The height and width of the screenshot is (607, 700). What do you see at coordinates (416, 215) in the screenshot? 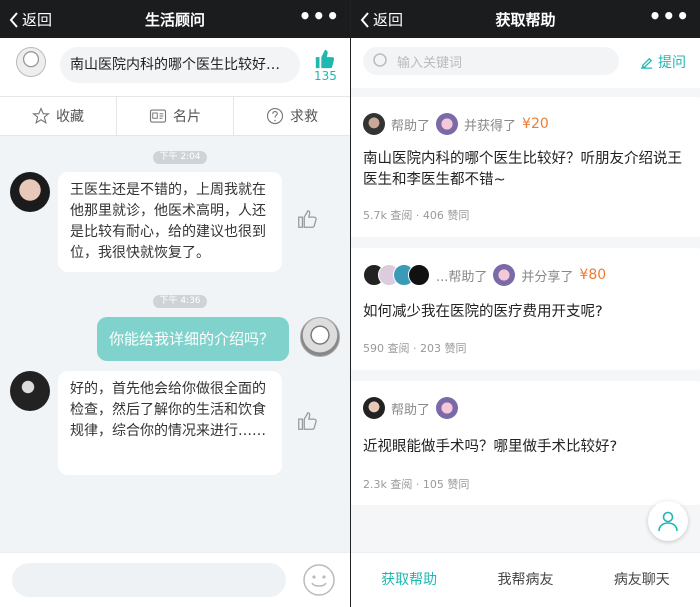
I see `card-stats: 5.7k 查阅 · 406 赞同` at bounding box center [416, 215].